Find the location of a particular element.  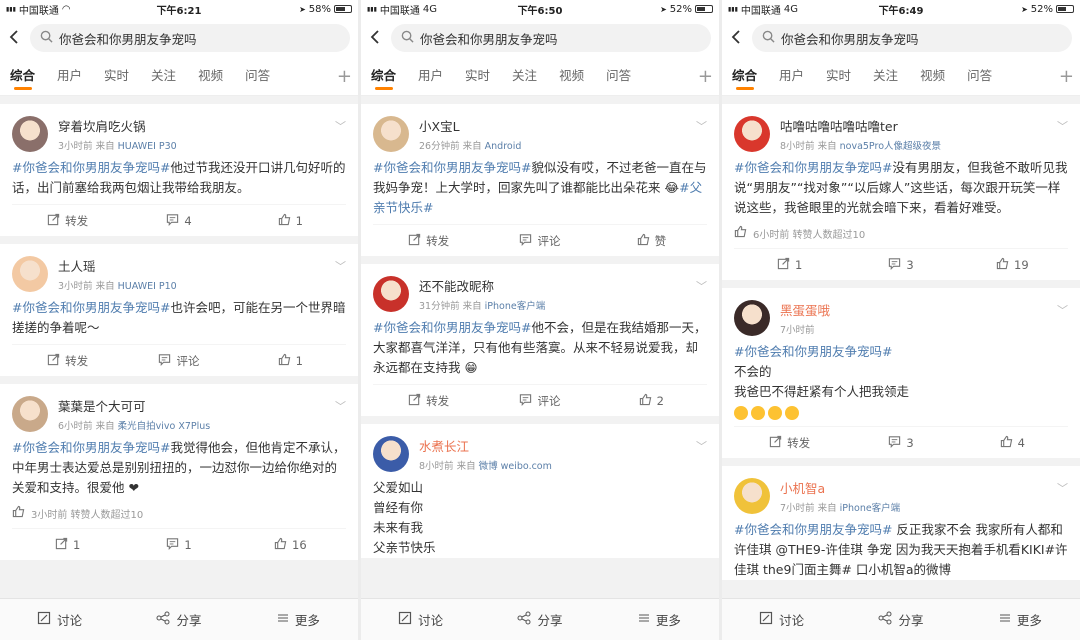

user-name: 还不能改昵称 is located at coordinates (563, 285).